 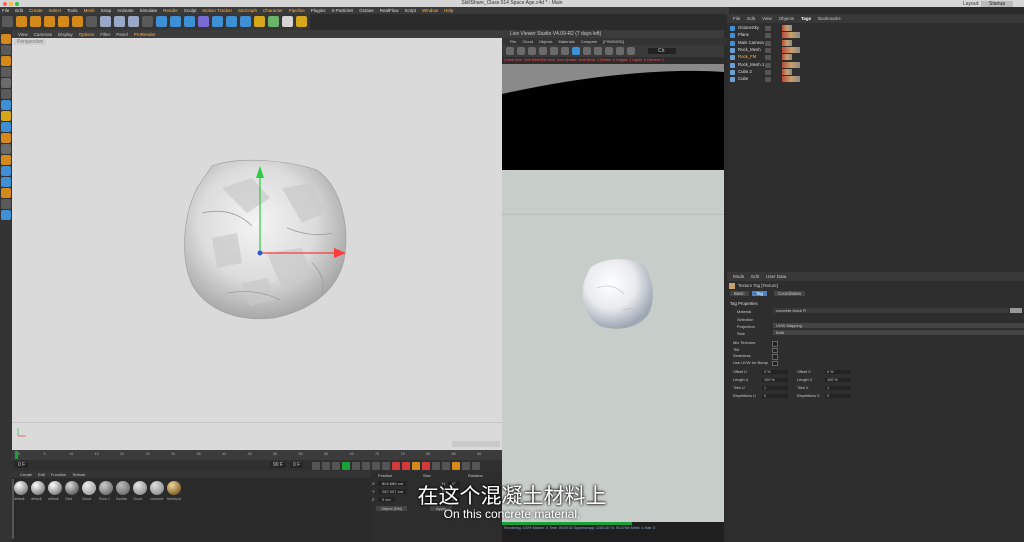 I want to click on objects-menu-file: File, so click(x=736, y=18).